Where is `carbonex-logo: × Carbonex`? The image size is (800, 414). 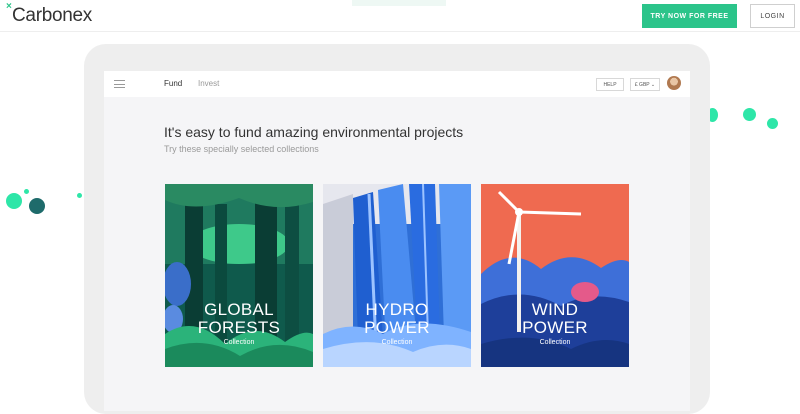 carbonex-logo: × Carbonex is located at coordinates (49, 14).